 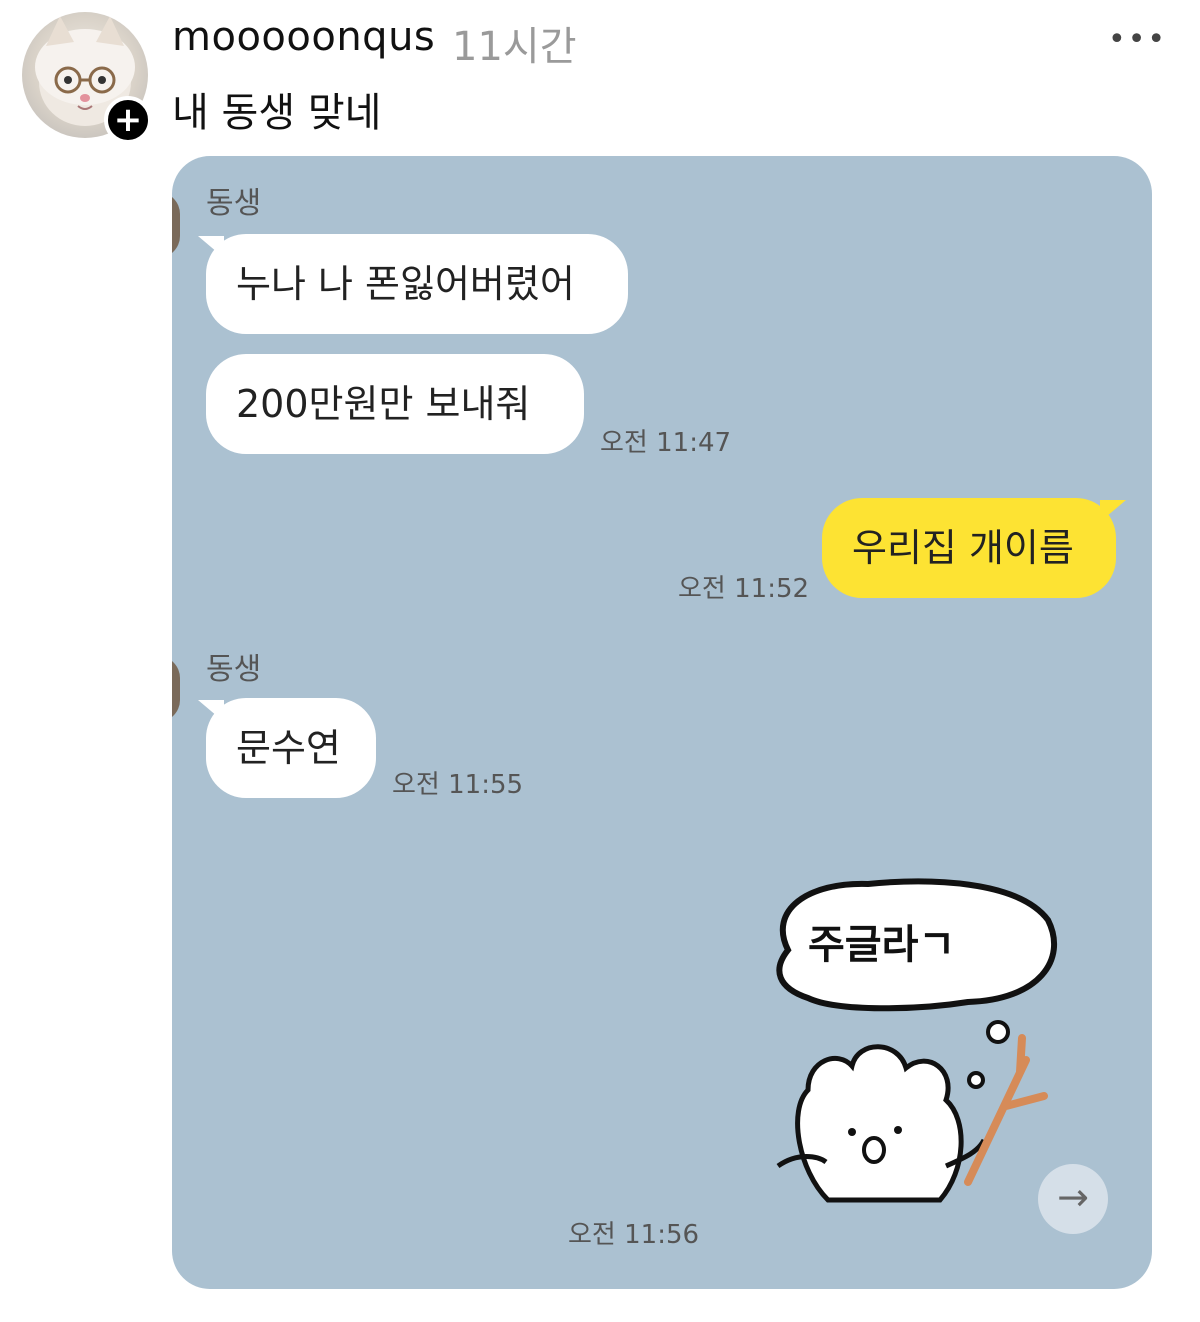 I want to click on arrow-right-icon: →, so click(x=1073, y=1199).